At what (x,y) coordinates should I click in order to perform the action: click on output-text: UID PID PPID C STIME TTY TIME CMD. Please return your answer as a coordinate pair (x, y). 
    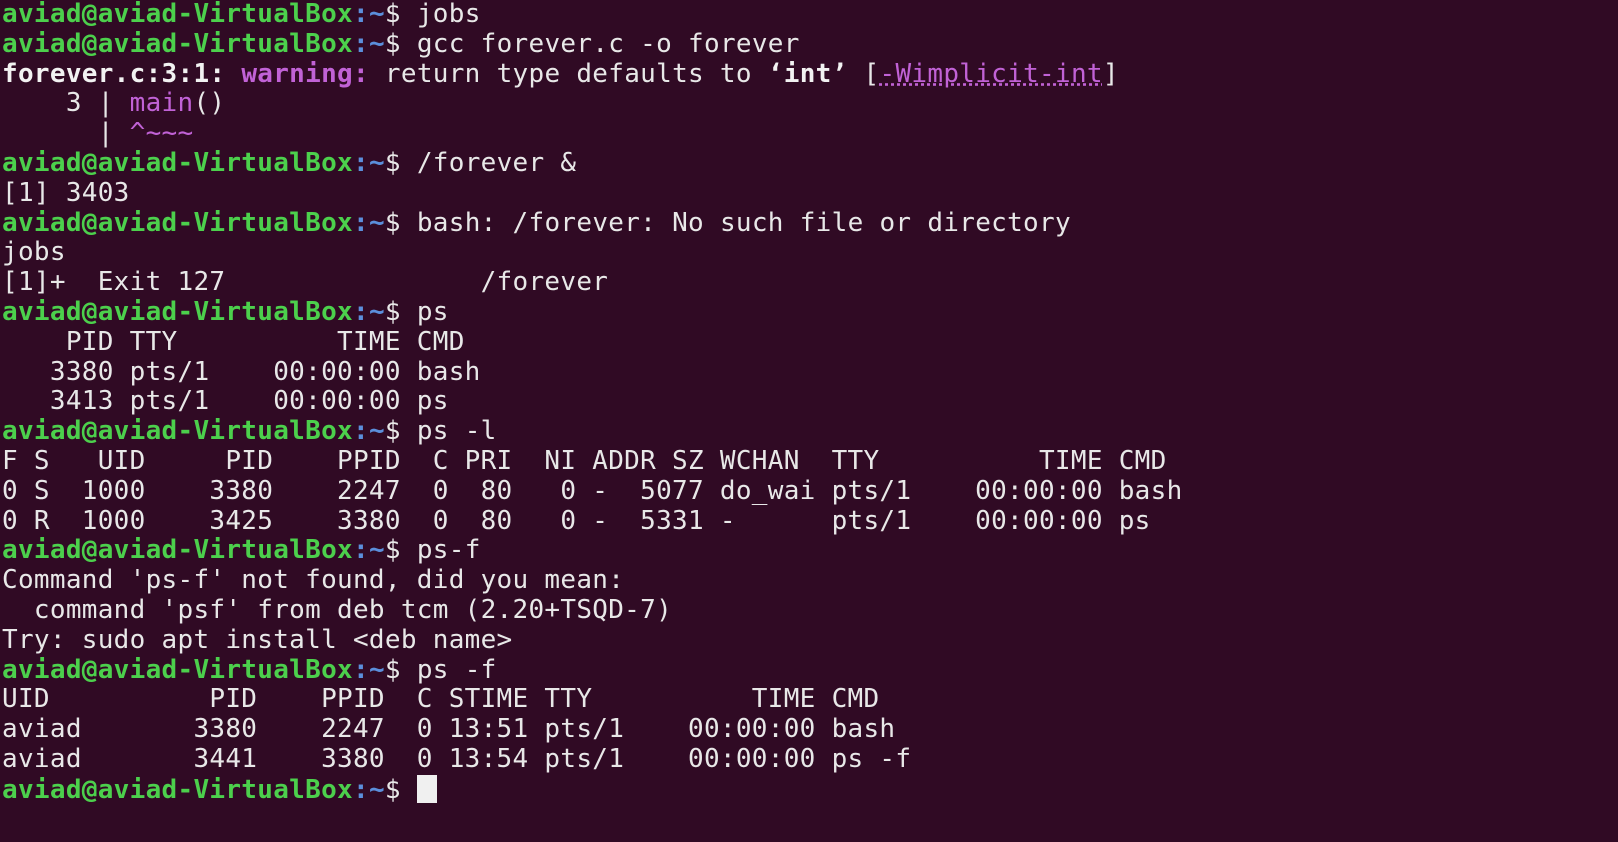
    Looking at the image, I should click on (441, 700).